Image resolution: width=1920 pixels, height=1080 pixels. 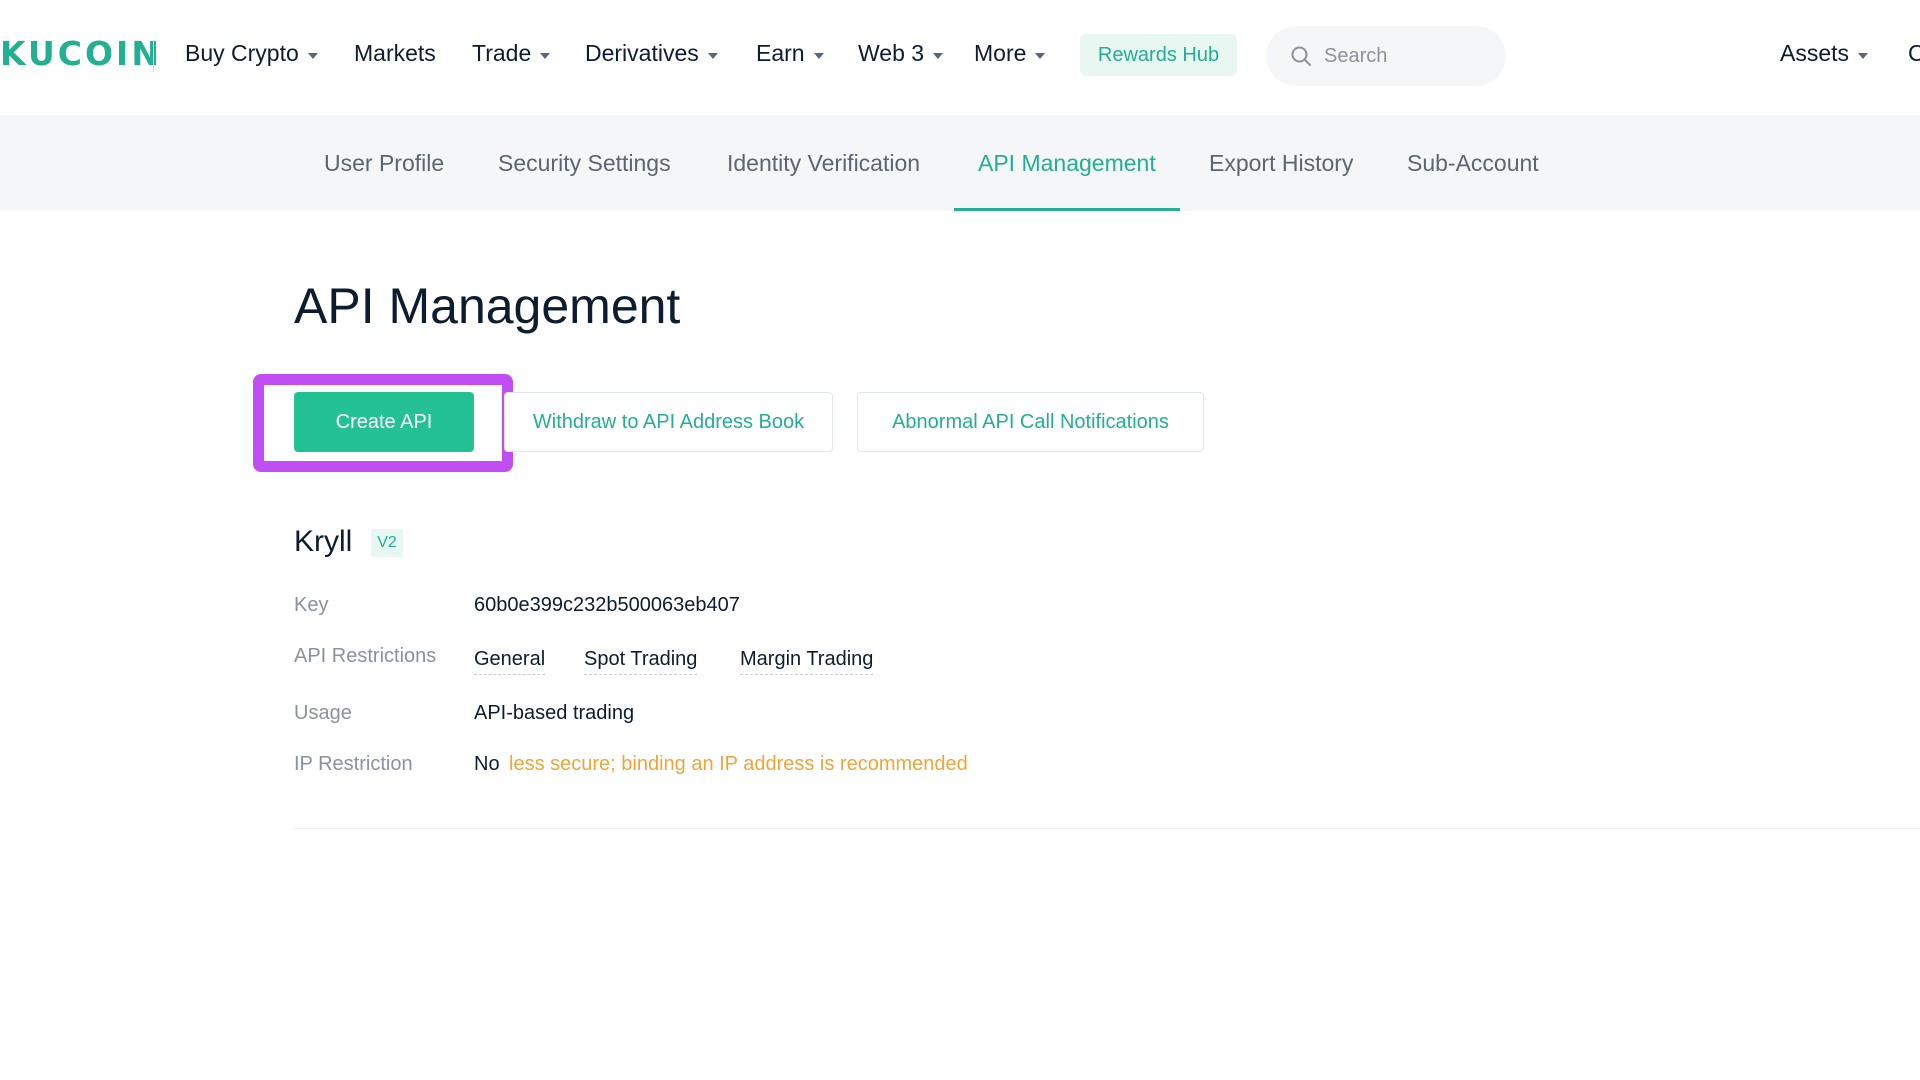 I want to click on nav-trade: Trade, so click(x=511, y=53).